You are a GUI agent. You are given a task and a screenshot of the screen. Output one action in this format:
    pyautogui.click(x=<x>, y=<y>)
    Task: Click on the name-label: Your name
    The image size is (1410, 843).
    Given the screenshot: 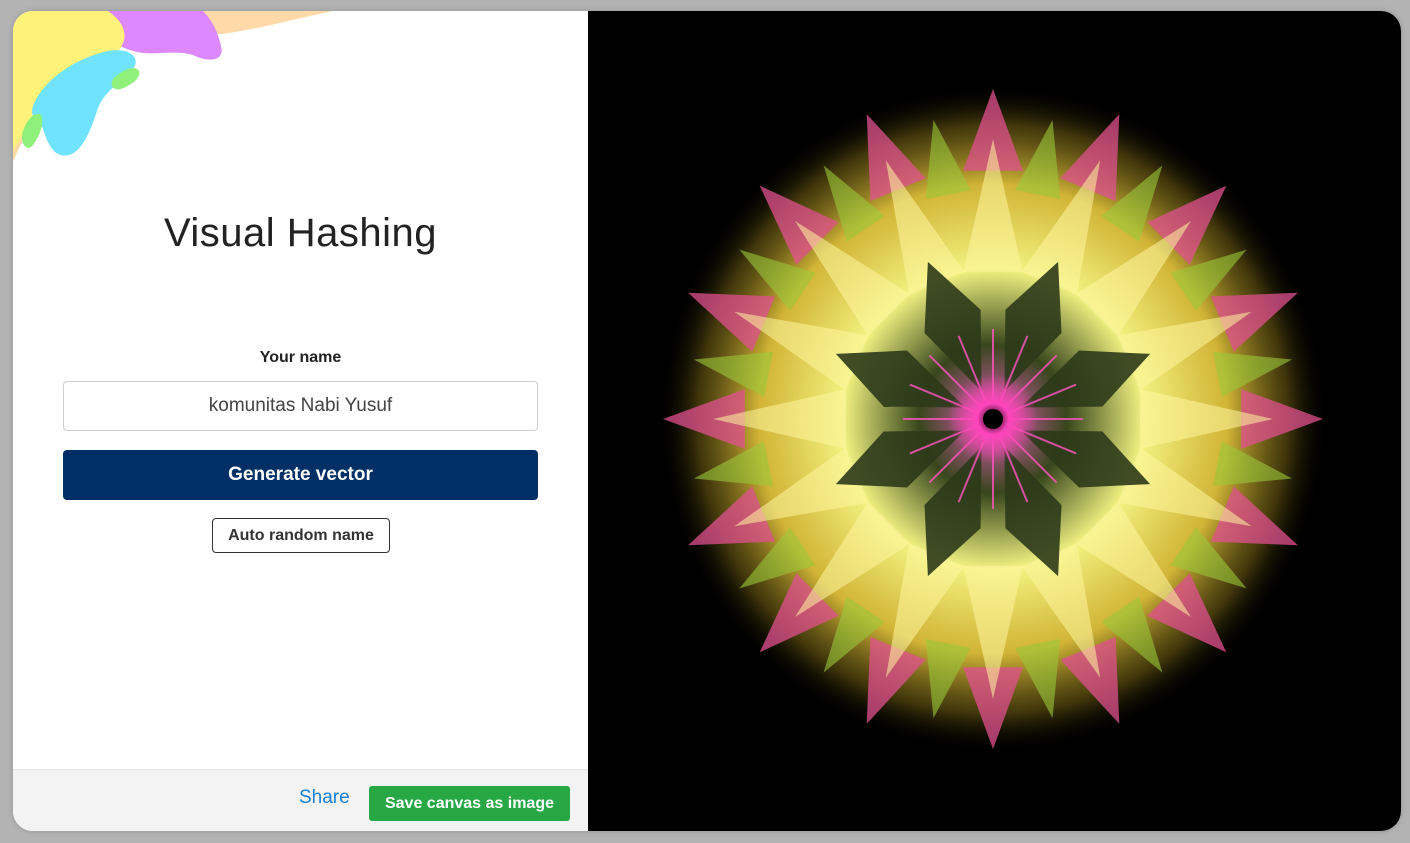 What is the action you would take?
    pyautogui.click(x=300, y=357)
    